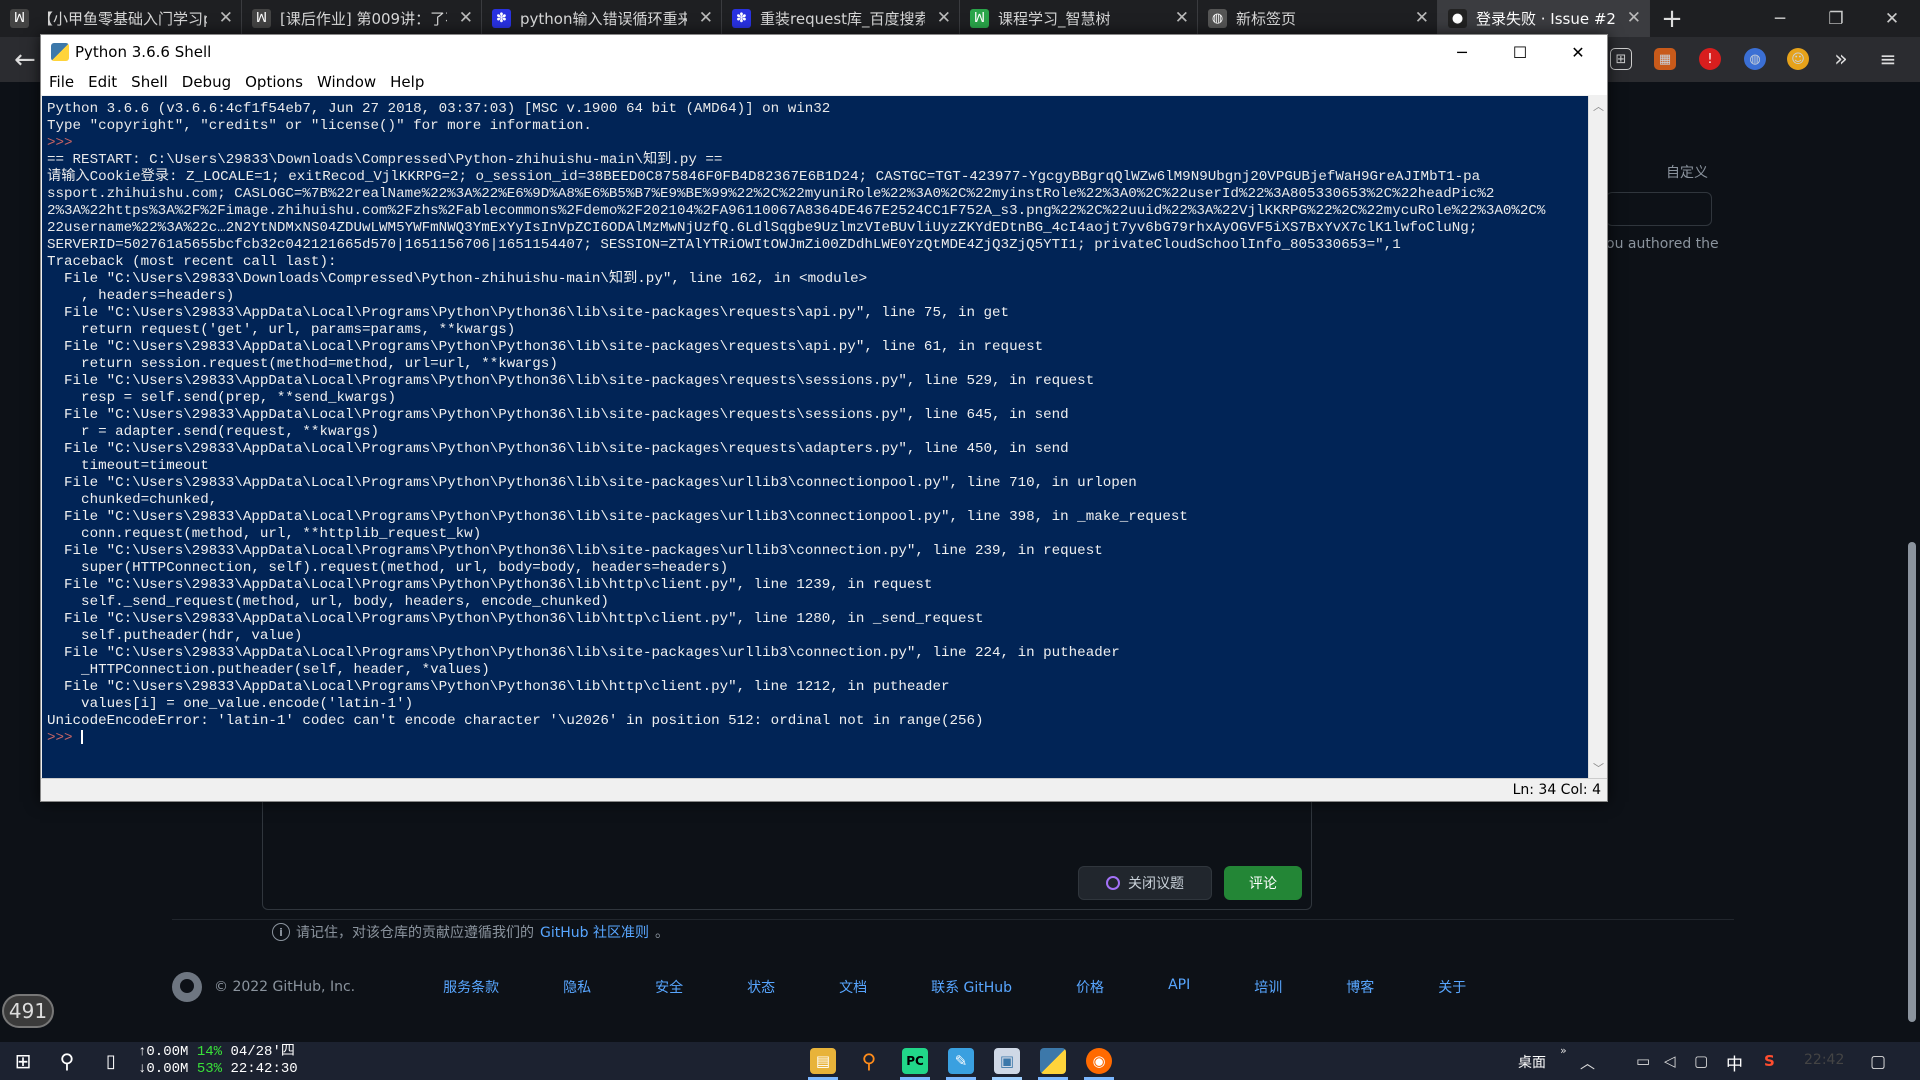  I want to click on cursor-position: Ln: 34 Col: 4, so click(1556, 790).